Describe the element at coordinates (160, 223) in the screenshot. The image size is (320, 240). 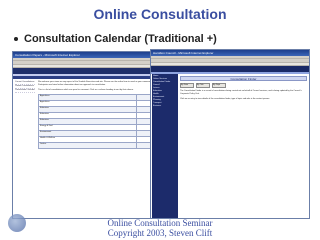
I see `footer-line: Online Consultation Seminar` at that location.